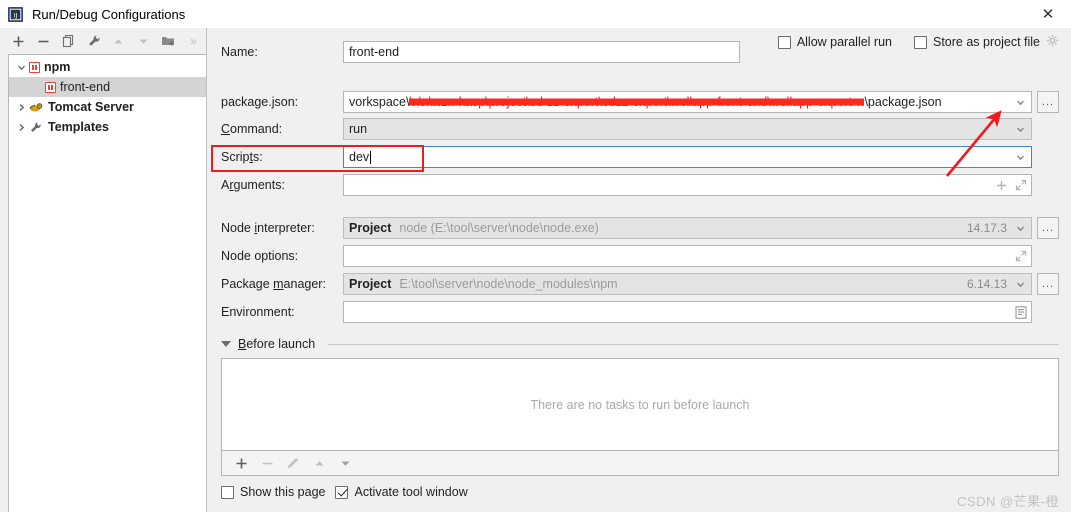 The image size is (1071, 512). I want to click on store-as-project-file-label: Store as project file, so click(986, 42).